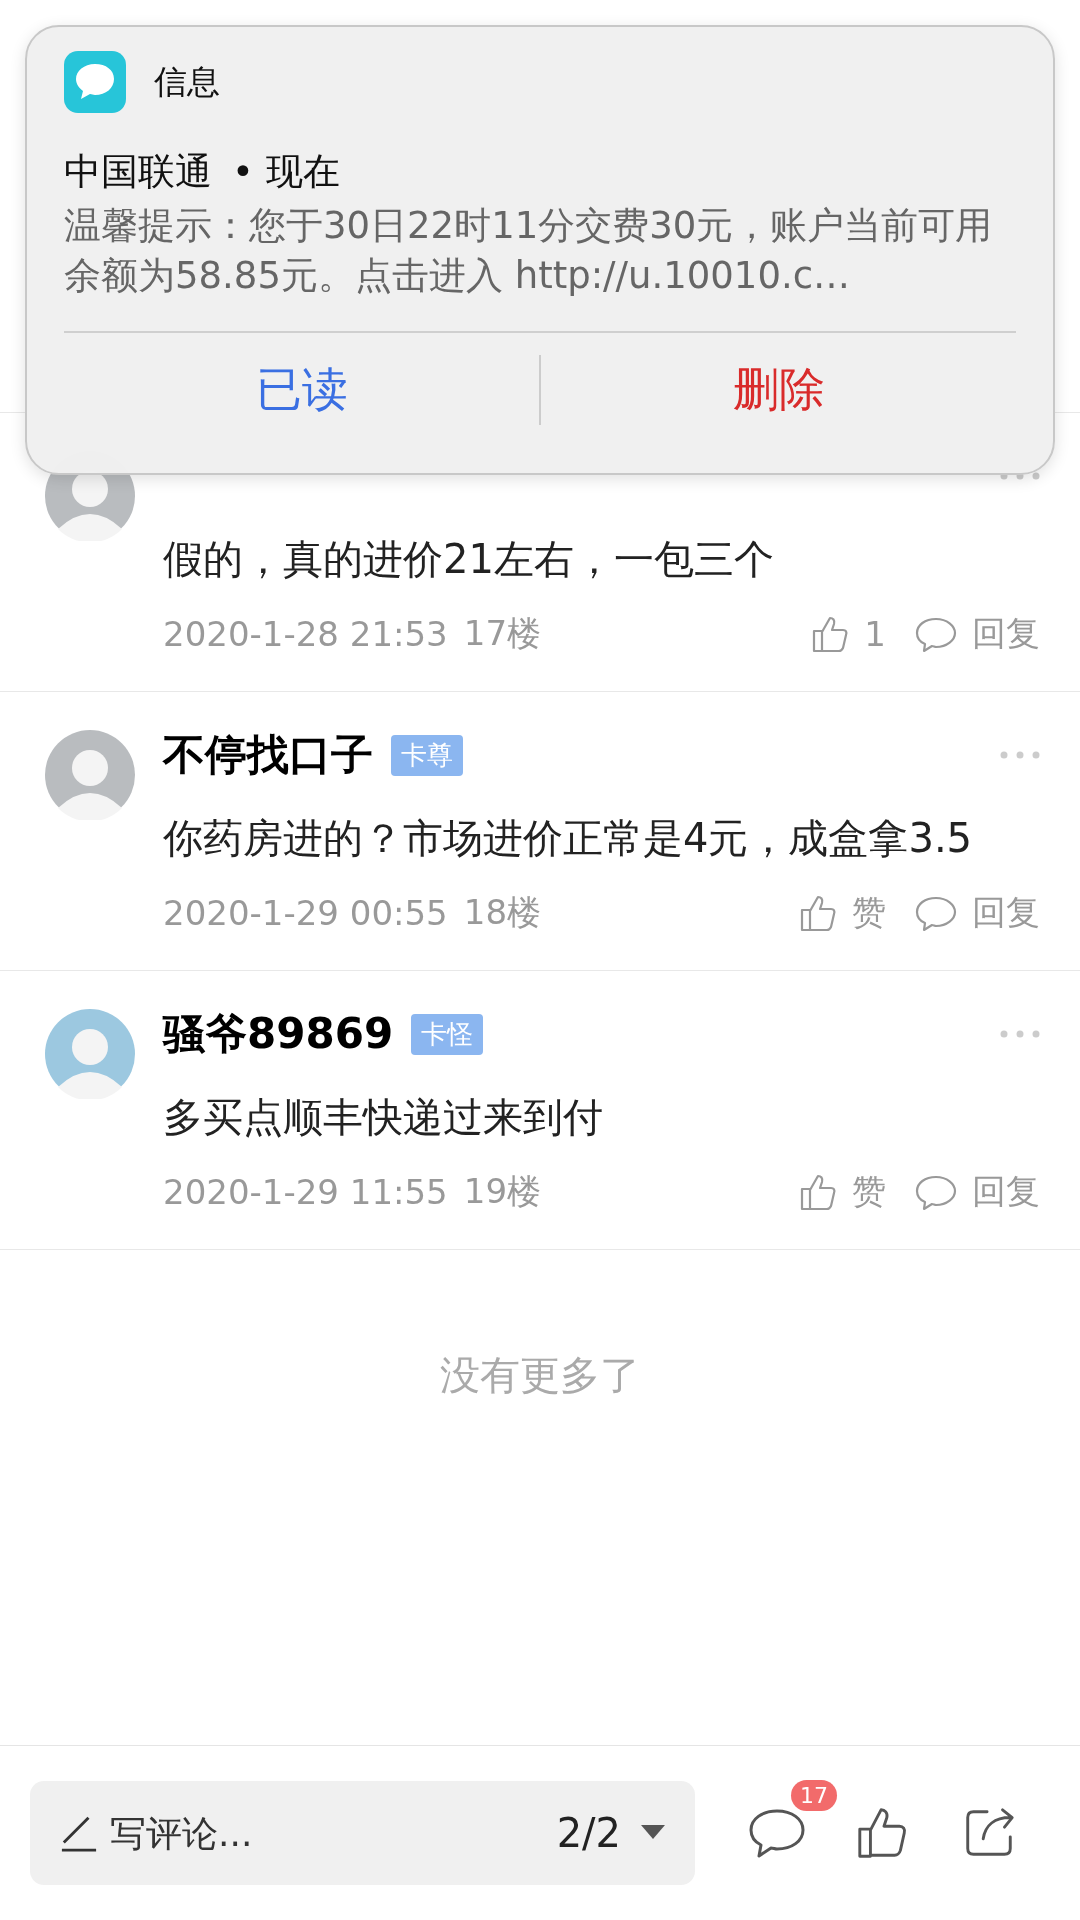  What do you see at coordinates (502, 633) in the screenshot?
I see `floor-number: 17楼` at bounding box center [502, 633].